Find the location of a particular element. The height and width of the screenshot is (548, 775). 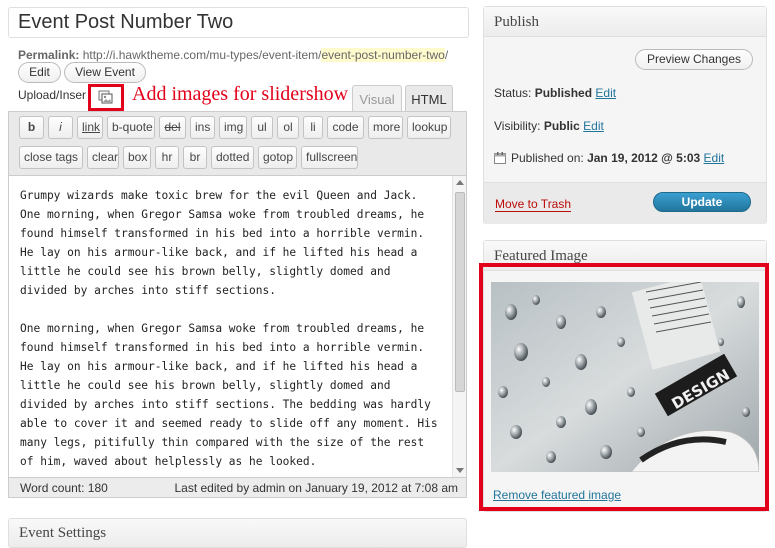

publish-actions: Move to Trash Update is located at coordinates (625, 203).